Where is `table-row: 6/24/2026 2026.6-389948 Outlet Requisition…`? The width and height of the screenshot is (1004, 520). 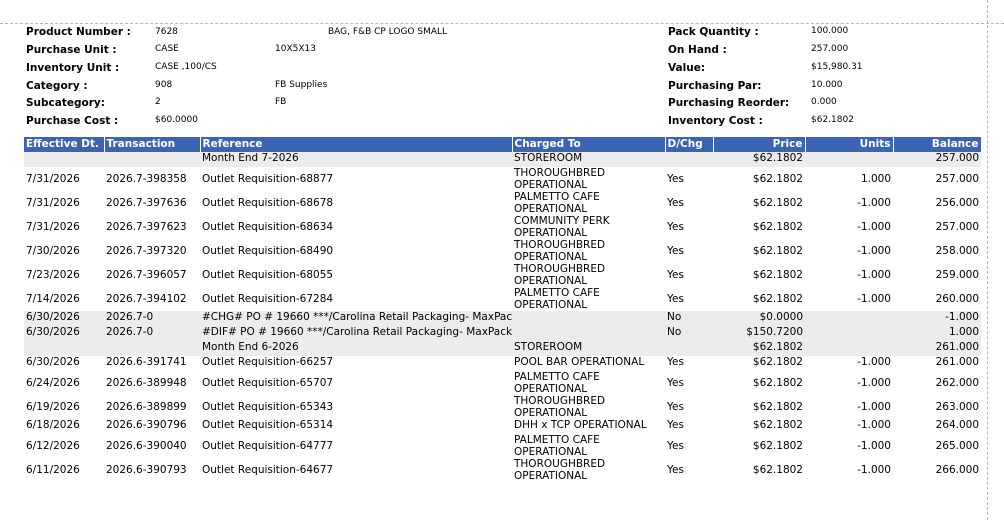 table-row: 6/24/2026 2026.6-389948 Outlet Requisition… is located at coordinates (502, 383).